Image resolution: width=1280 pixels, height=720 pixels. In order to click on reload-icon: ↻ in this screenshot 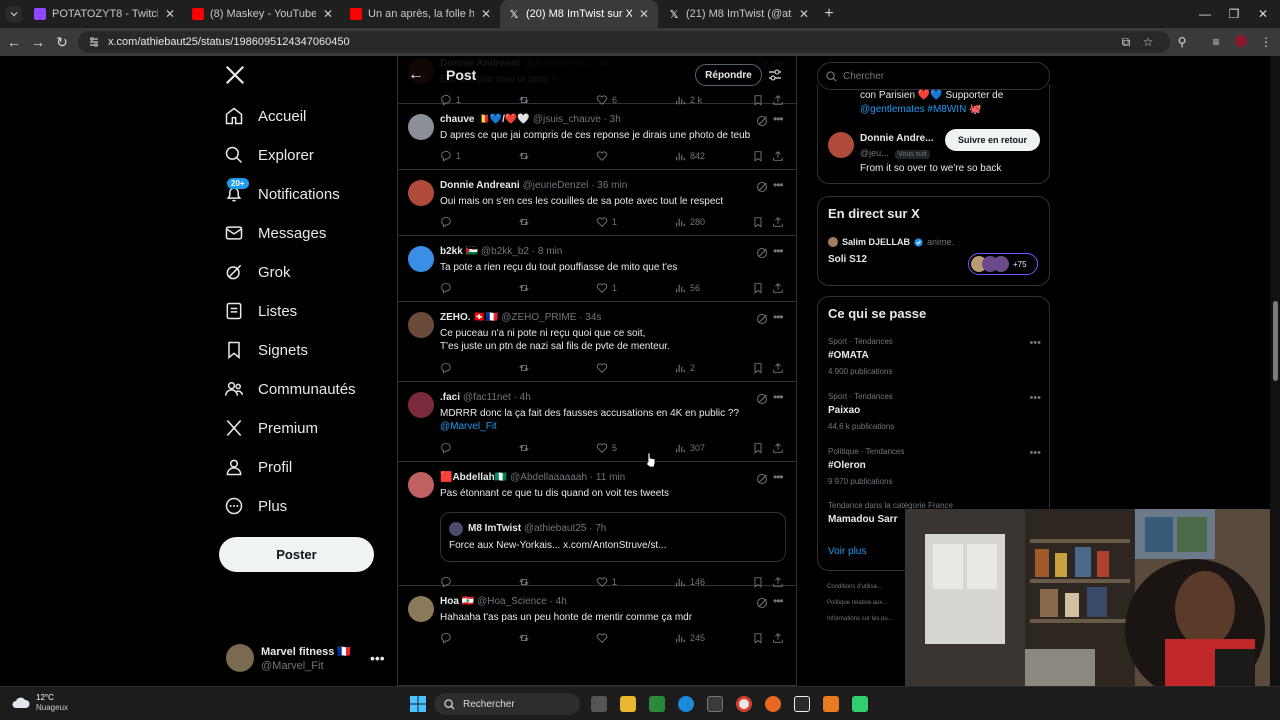, I will do `click(62, 42)`.